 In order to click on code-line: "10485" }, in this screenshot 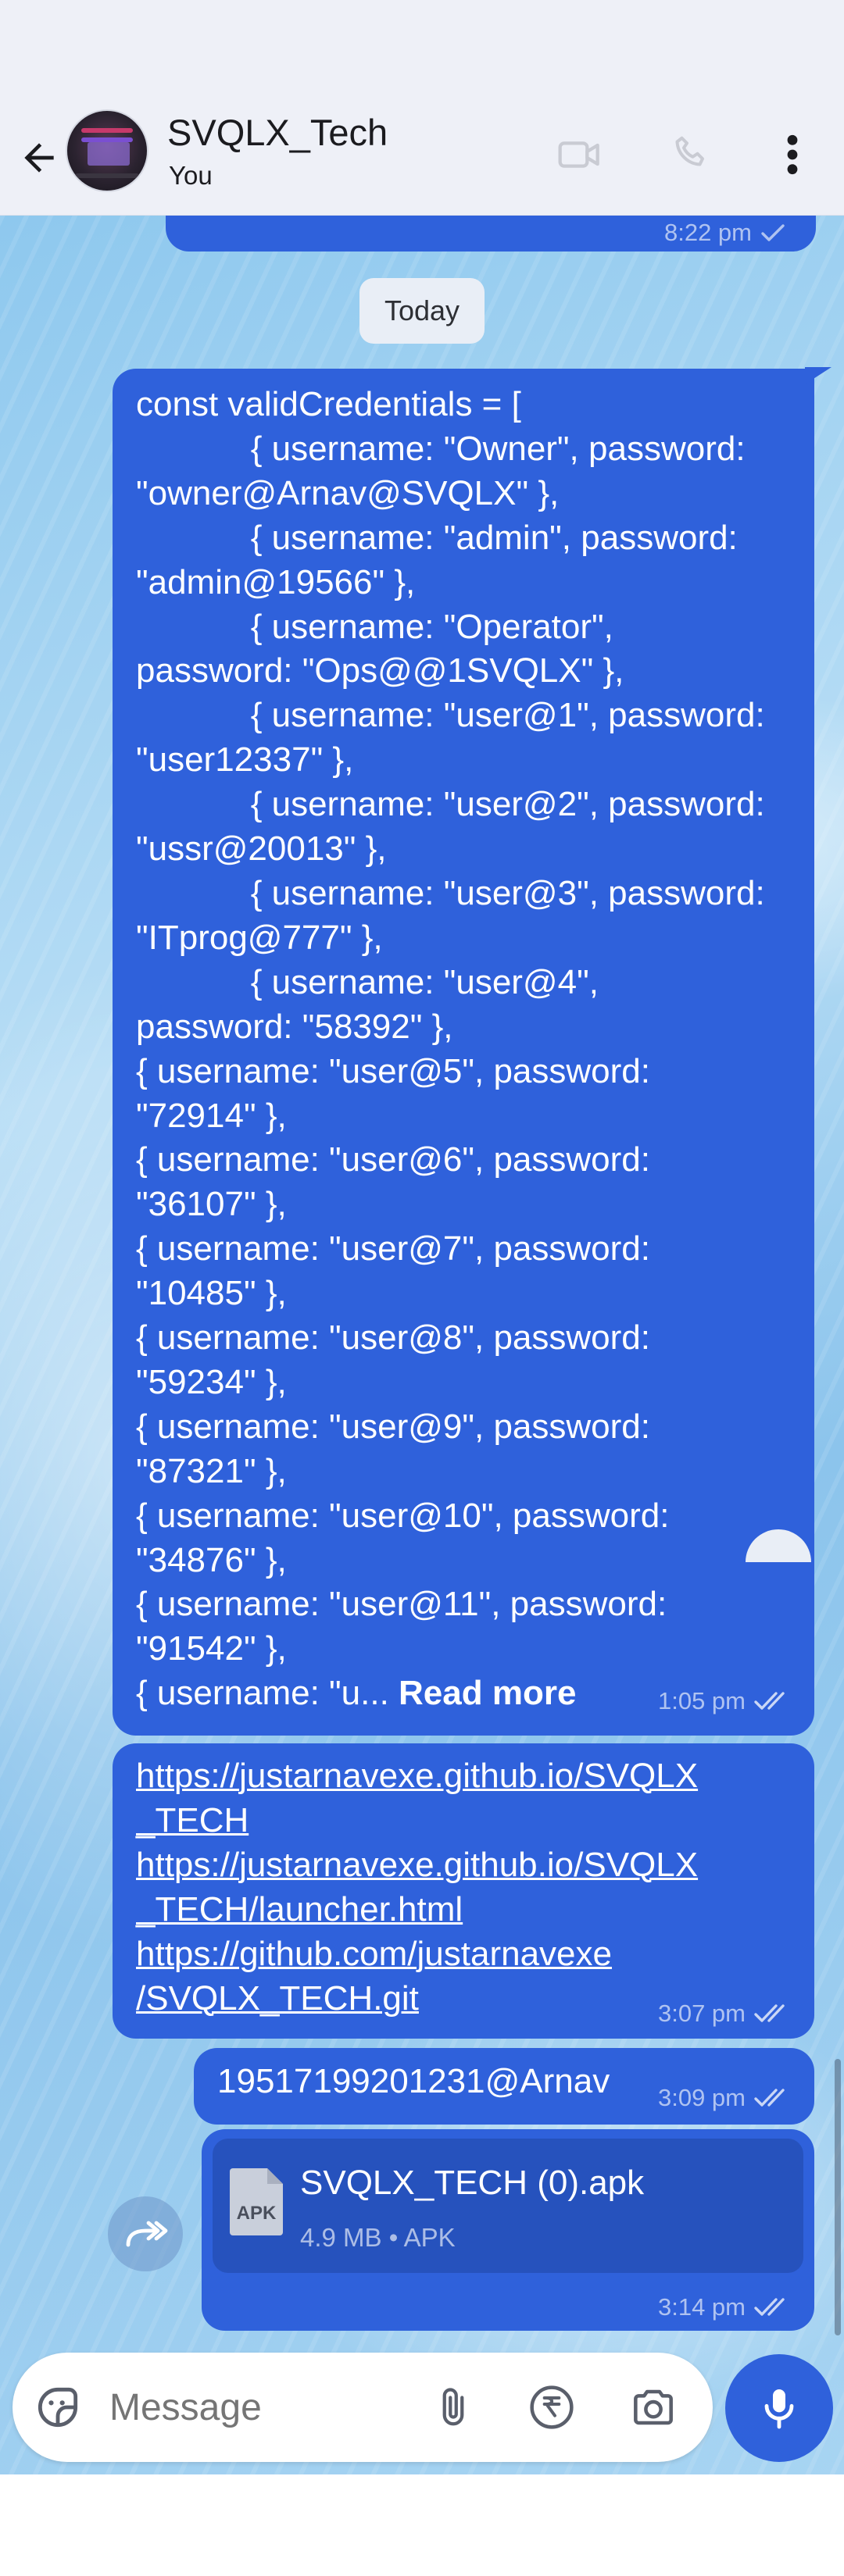, I will do `click(211, 1293)`.